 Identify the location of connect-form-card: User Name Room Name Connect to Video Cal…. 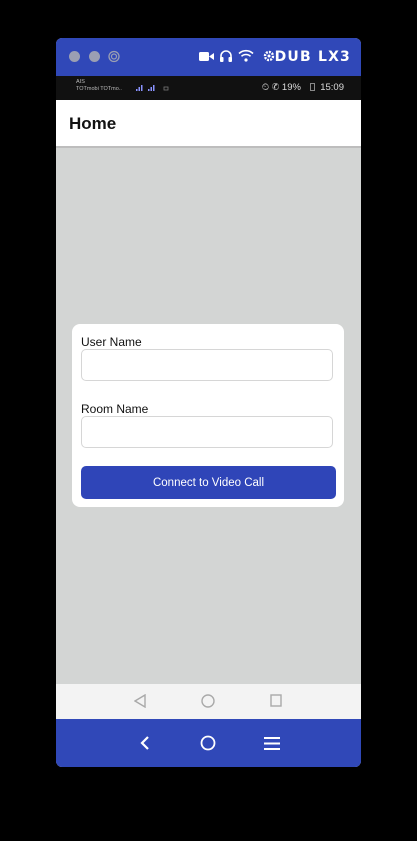
(208, 415).